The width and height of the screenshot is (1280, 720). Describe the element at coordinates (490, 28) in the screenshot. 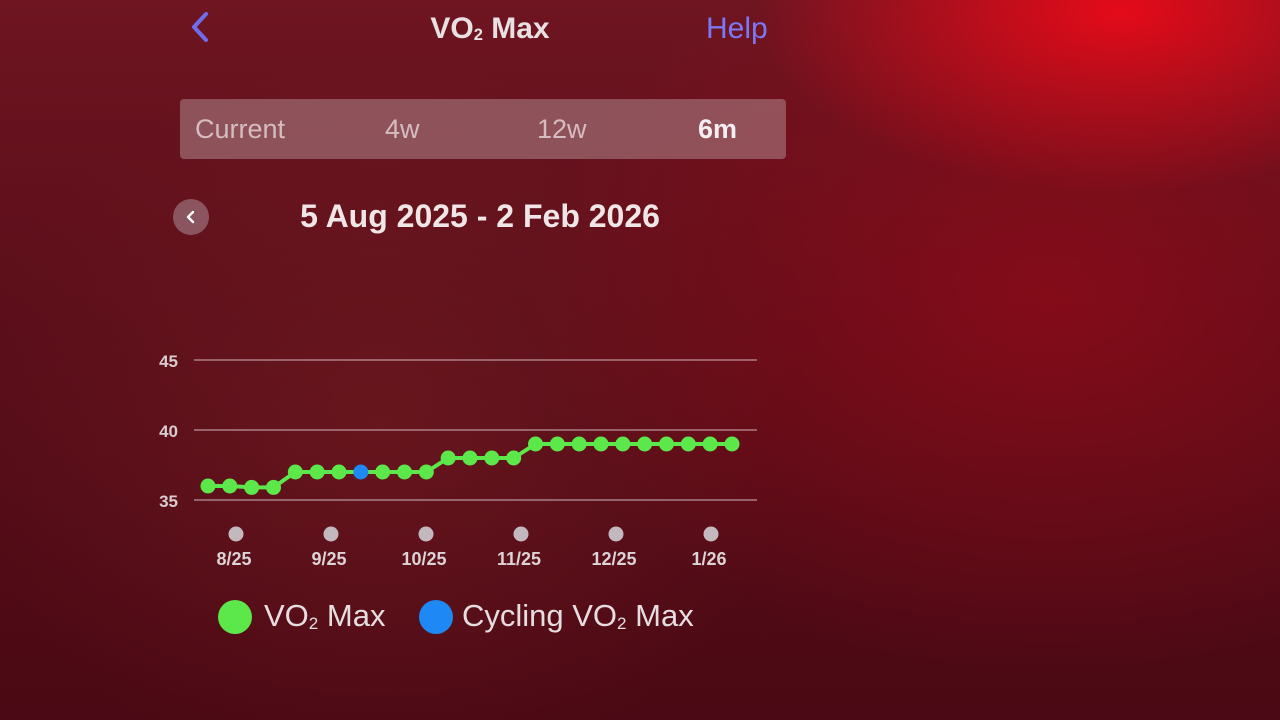

I see `page-title: VO2 Max` at that location.